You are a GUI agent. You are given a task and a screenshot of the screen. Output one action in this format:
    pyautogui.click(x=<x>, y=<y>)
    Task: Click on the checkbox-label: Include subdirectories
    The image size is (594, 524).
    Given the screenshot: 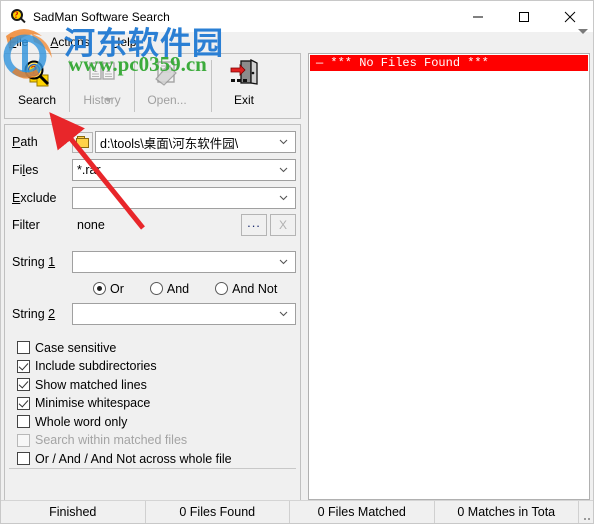 What is the action you would take?
    pyautogui.click(x=96, y=366)
    